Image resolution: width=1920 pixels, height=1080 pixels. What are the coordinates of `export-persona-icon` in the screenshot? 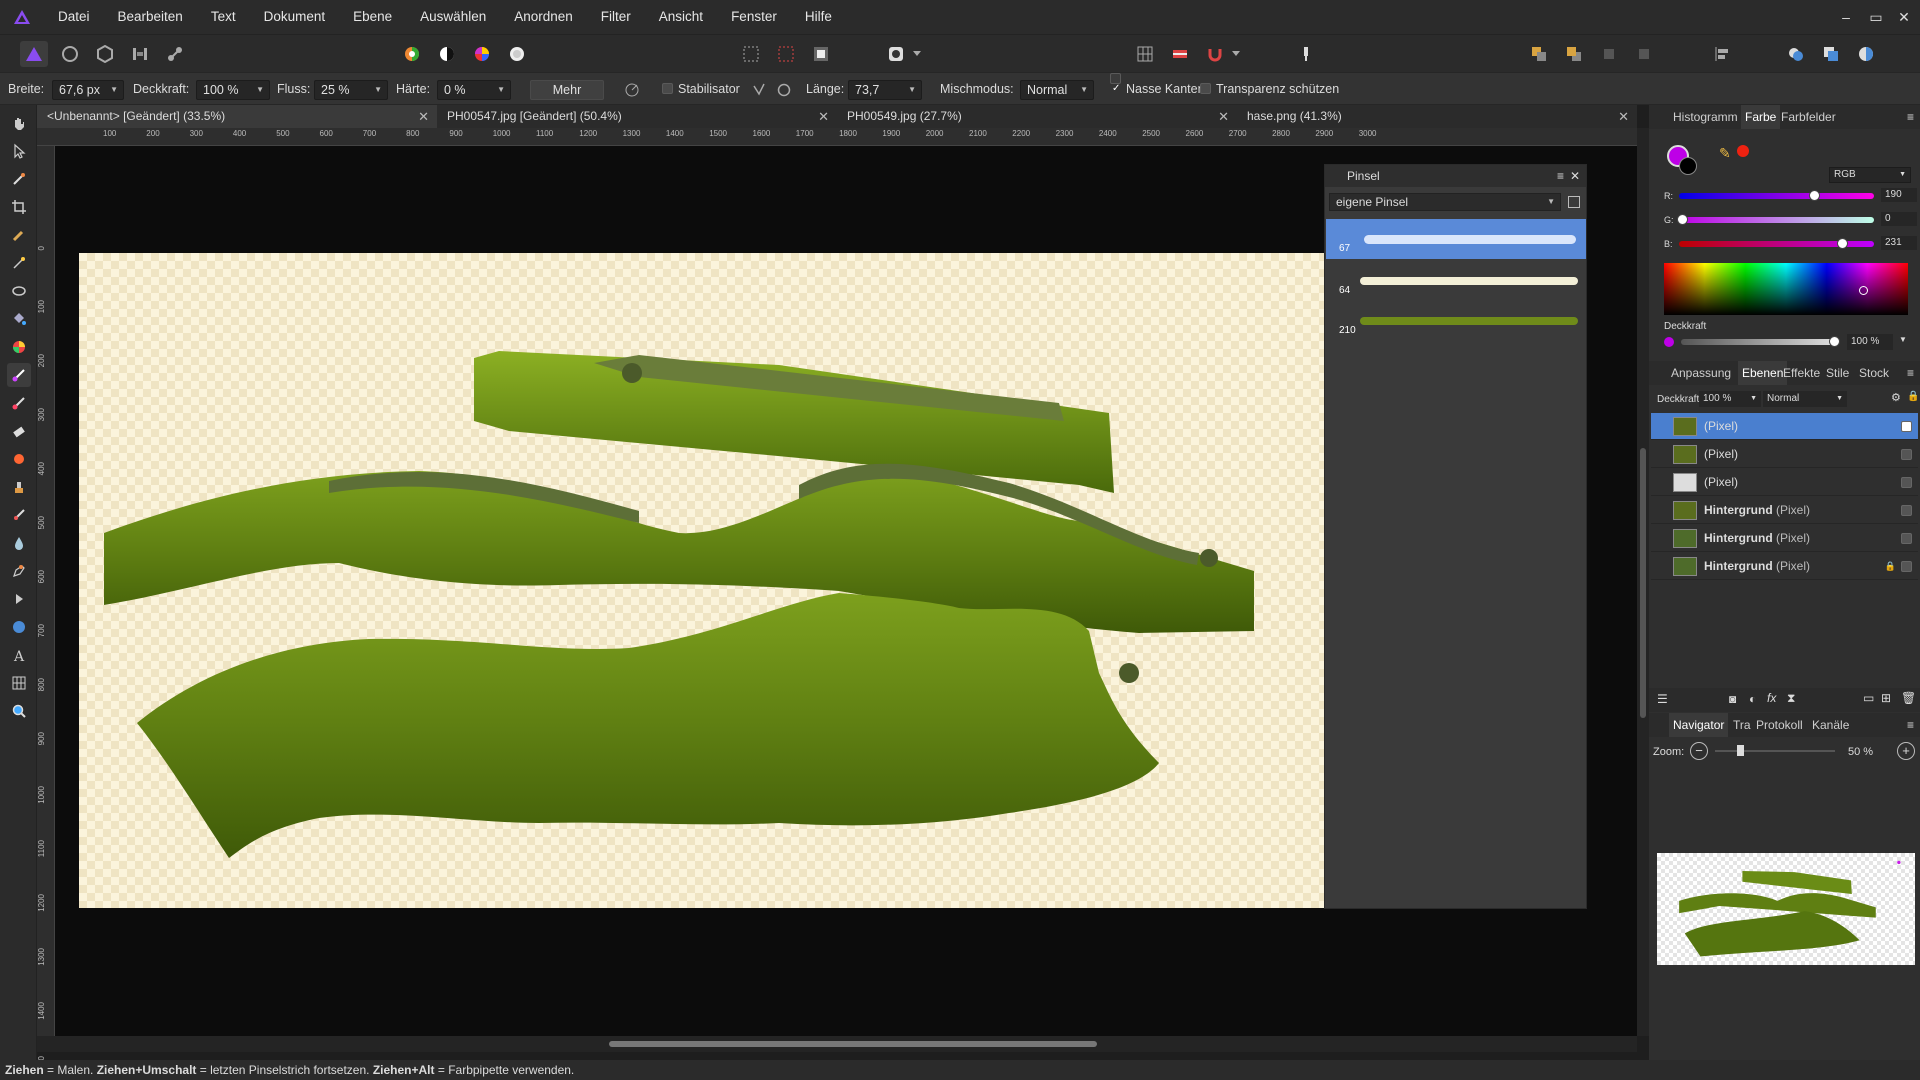 It's located at (175, 54).